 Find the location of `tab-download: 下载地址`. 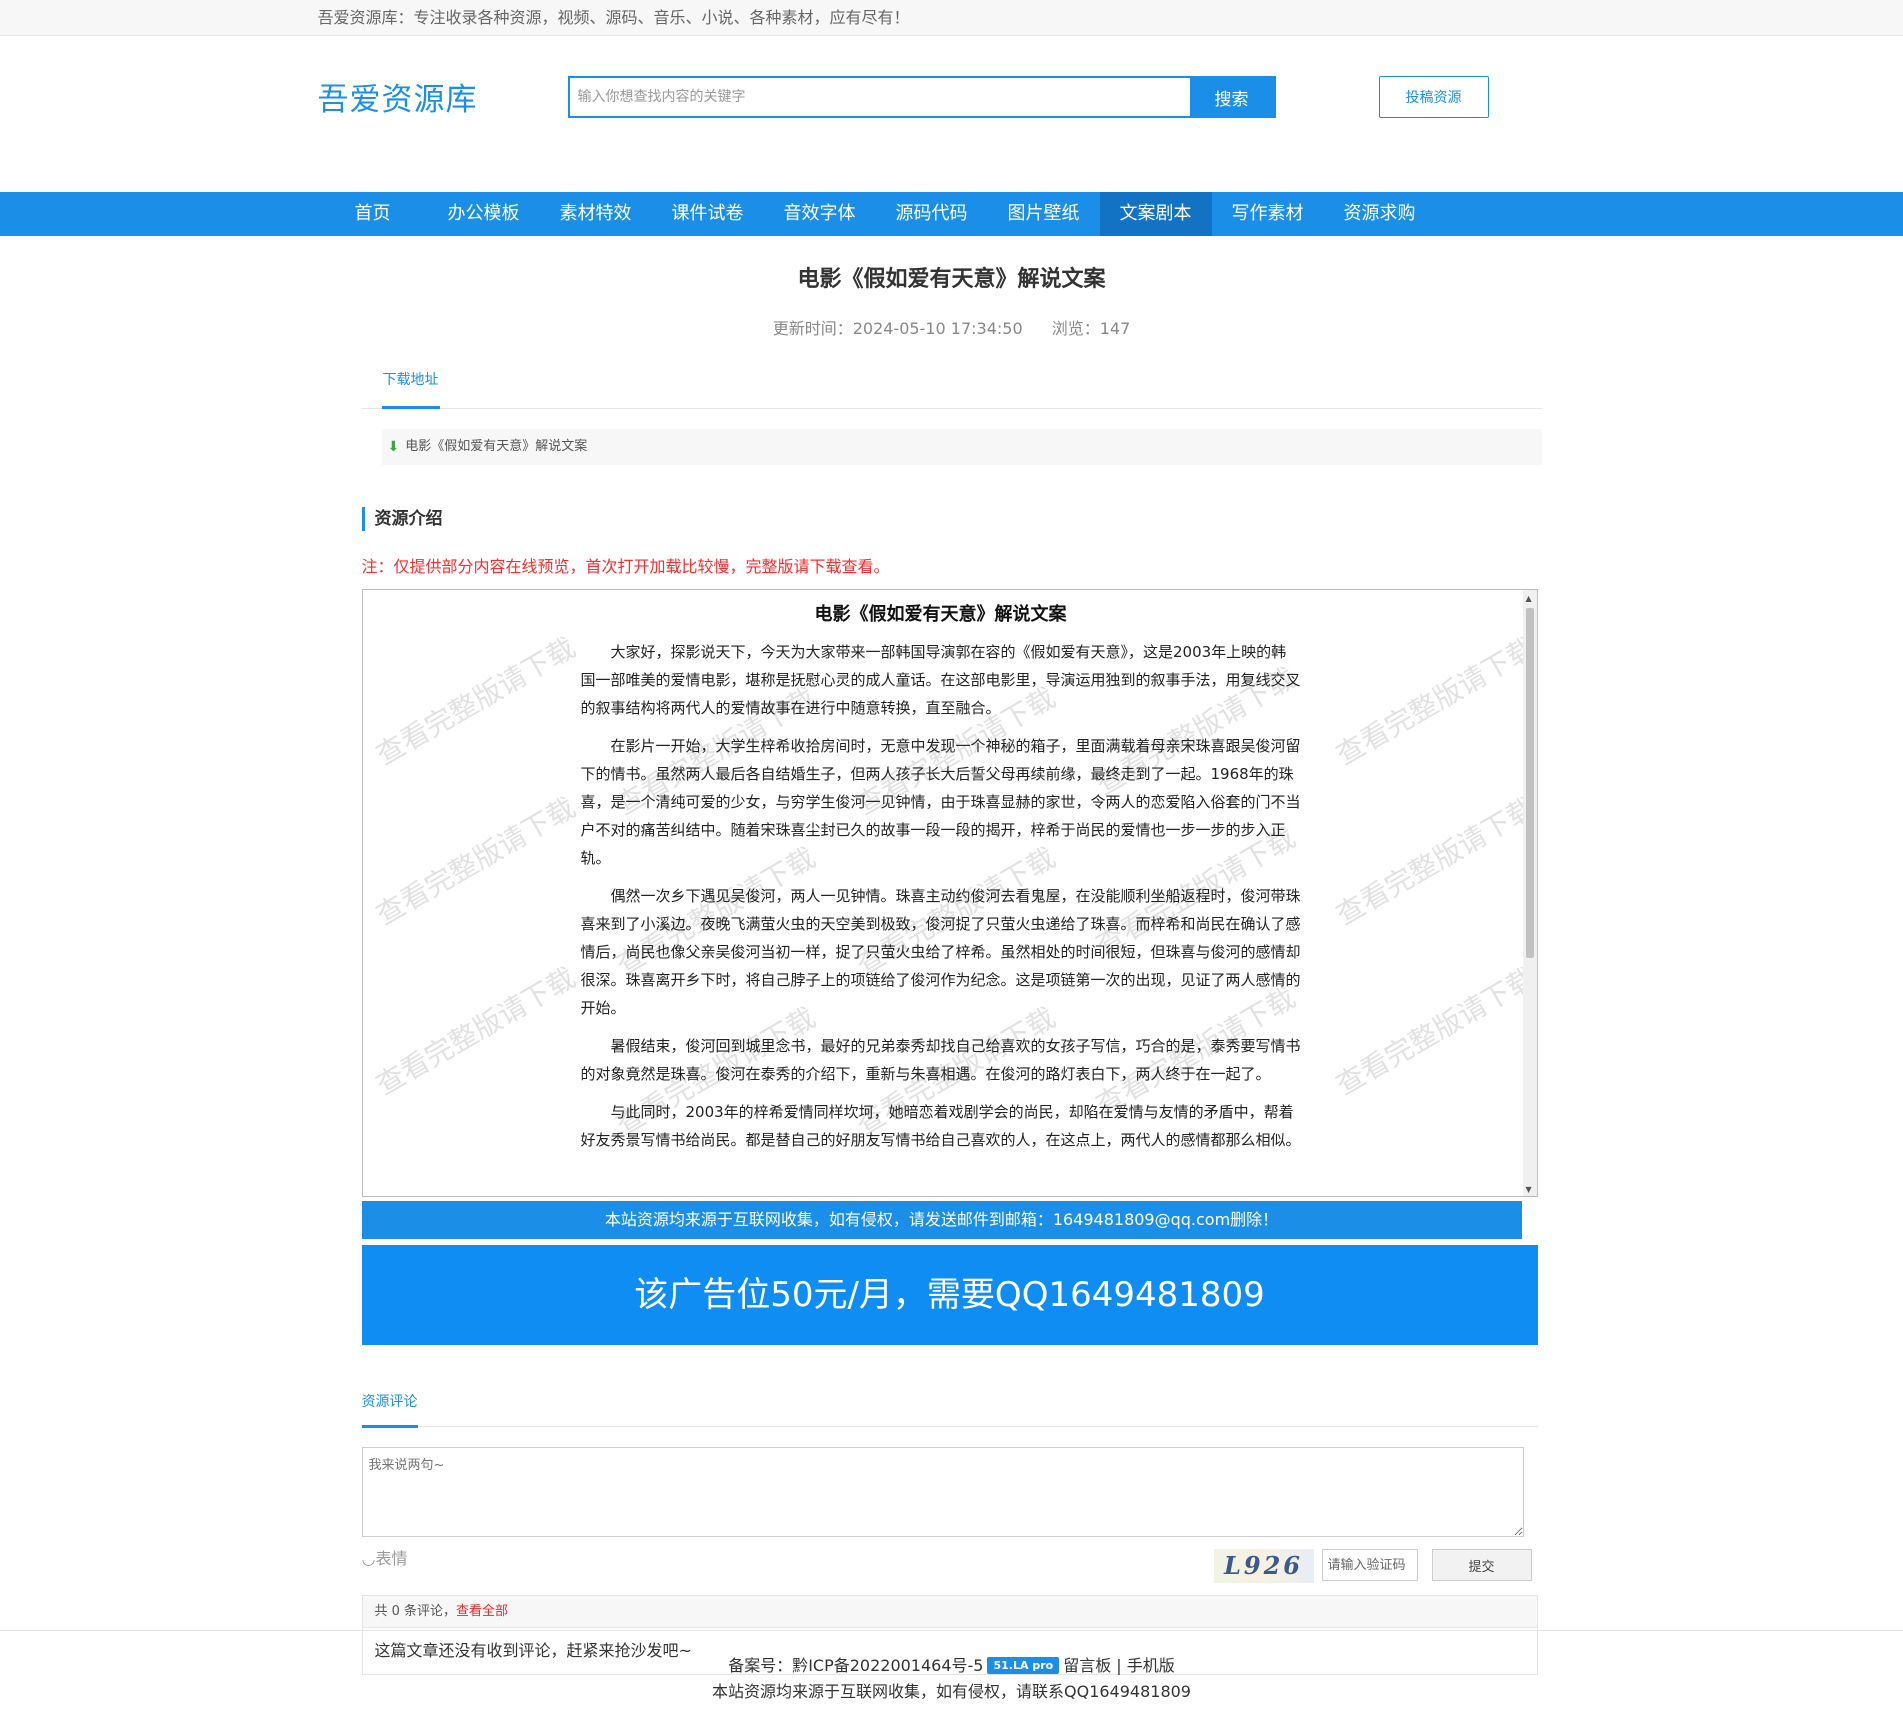

tab-download: 下载地址 is located at coordinates (410, 389).